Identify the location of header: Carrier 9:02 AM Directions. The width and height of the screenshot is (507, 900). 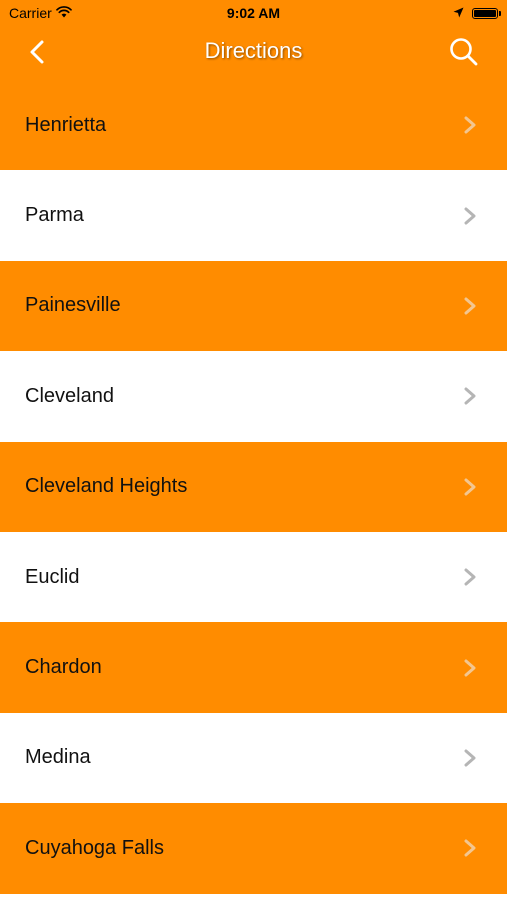
(253, 40).